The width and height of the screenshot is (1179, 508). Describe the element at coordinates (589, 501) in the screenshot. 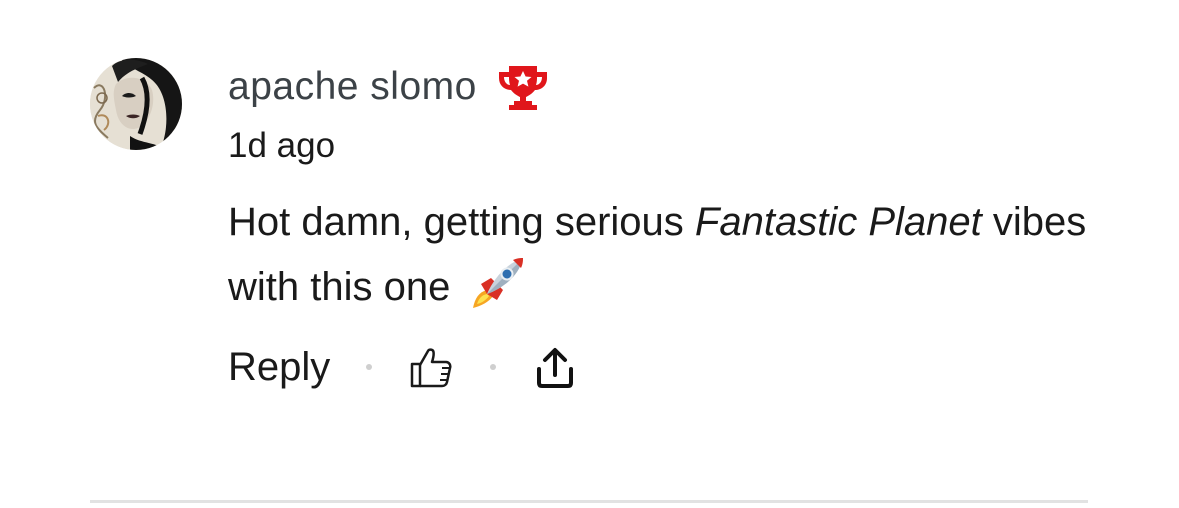

I see `divider` at that location.